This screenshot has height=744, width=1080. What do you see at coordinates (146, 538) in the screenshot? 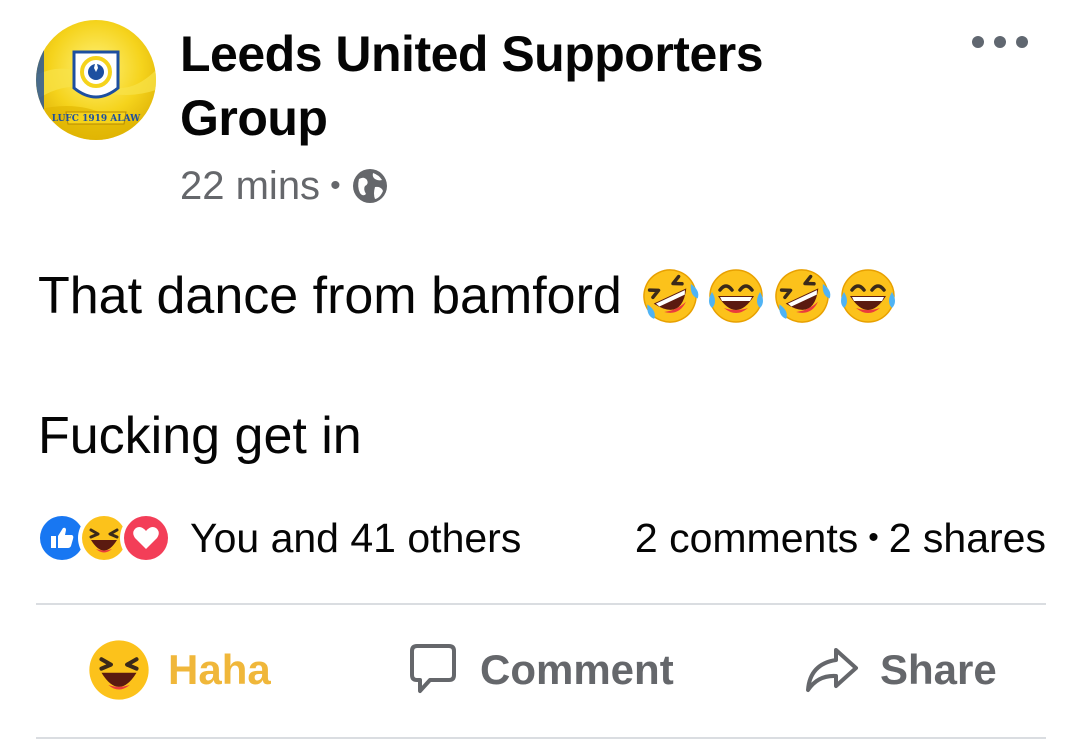
I see `love-icon` at bounding box center [146, 538].